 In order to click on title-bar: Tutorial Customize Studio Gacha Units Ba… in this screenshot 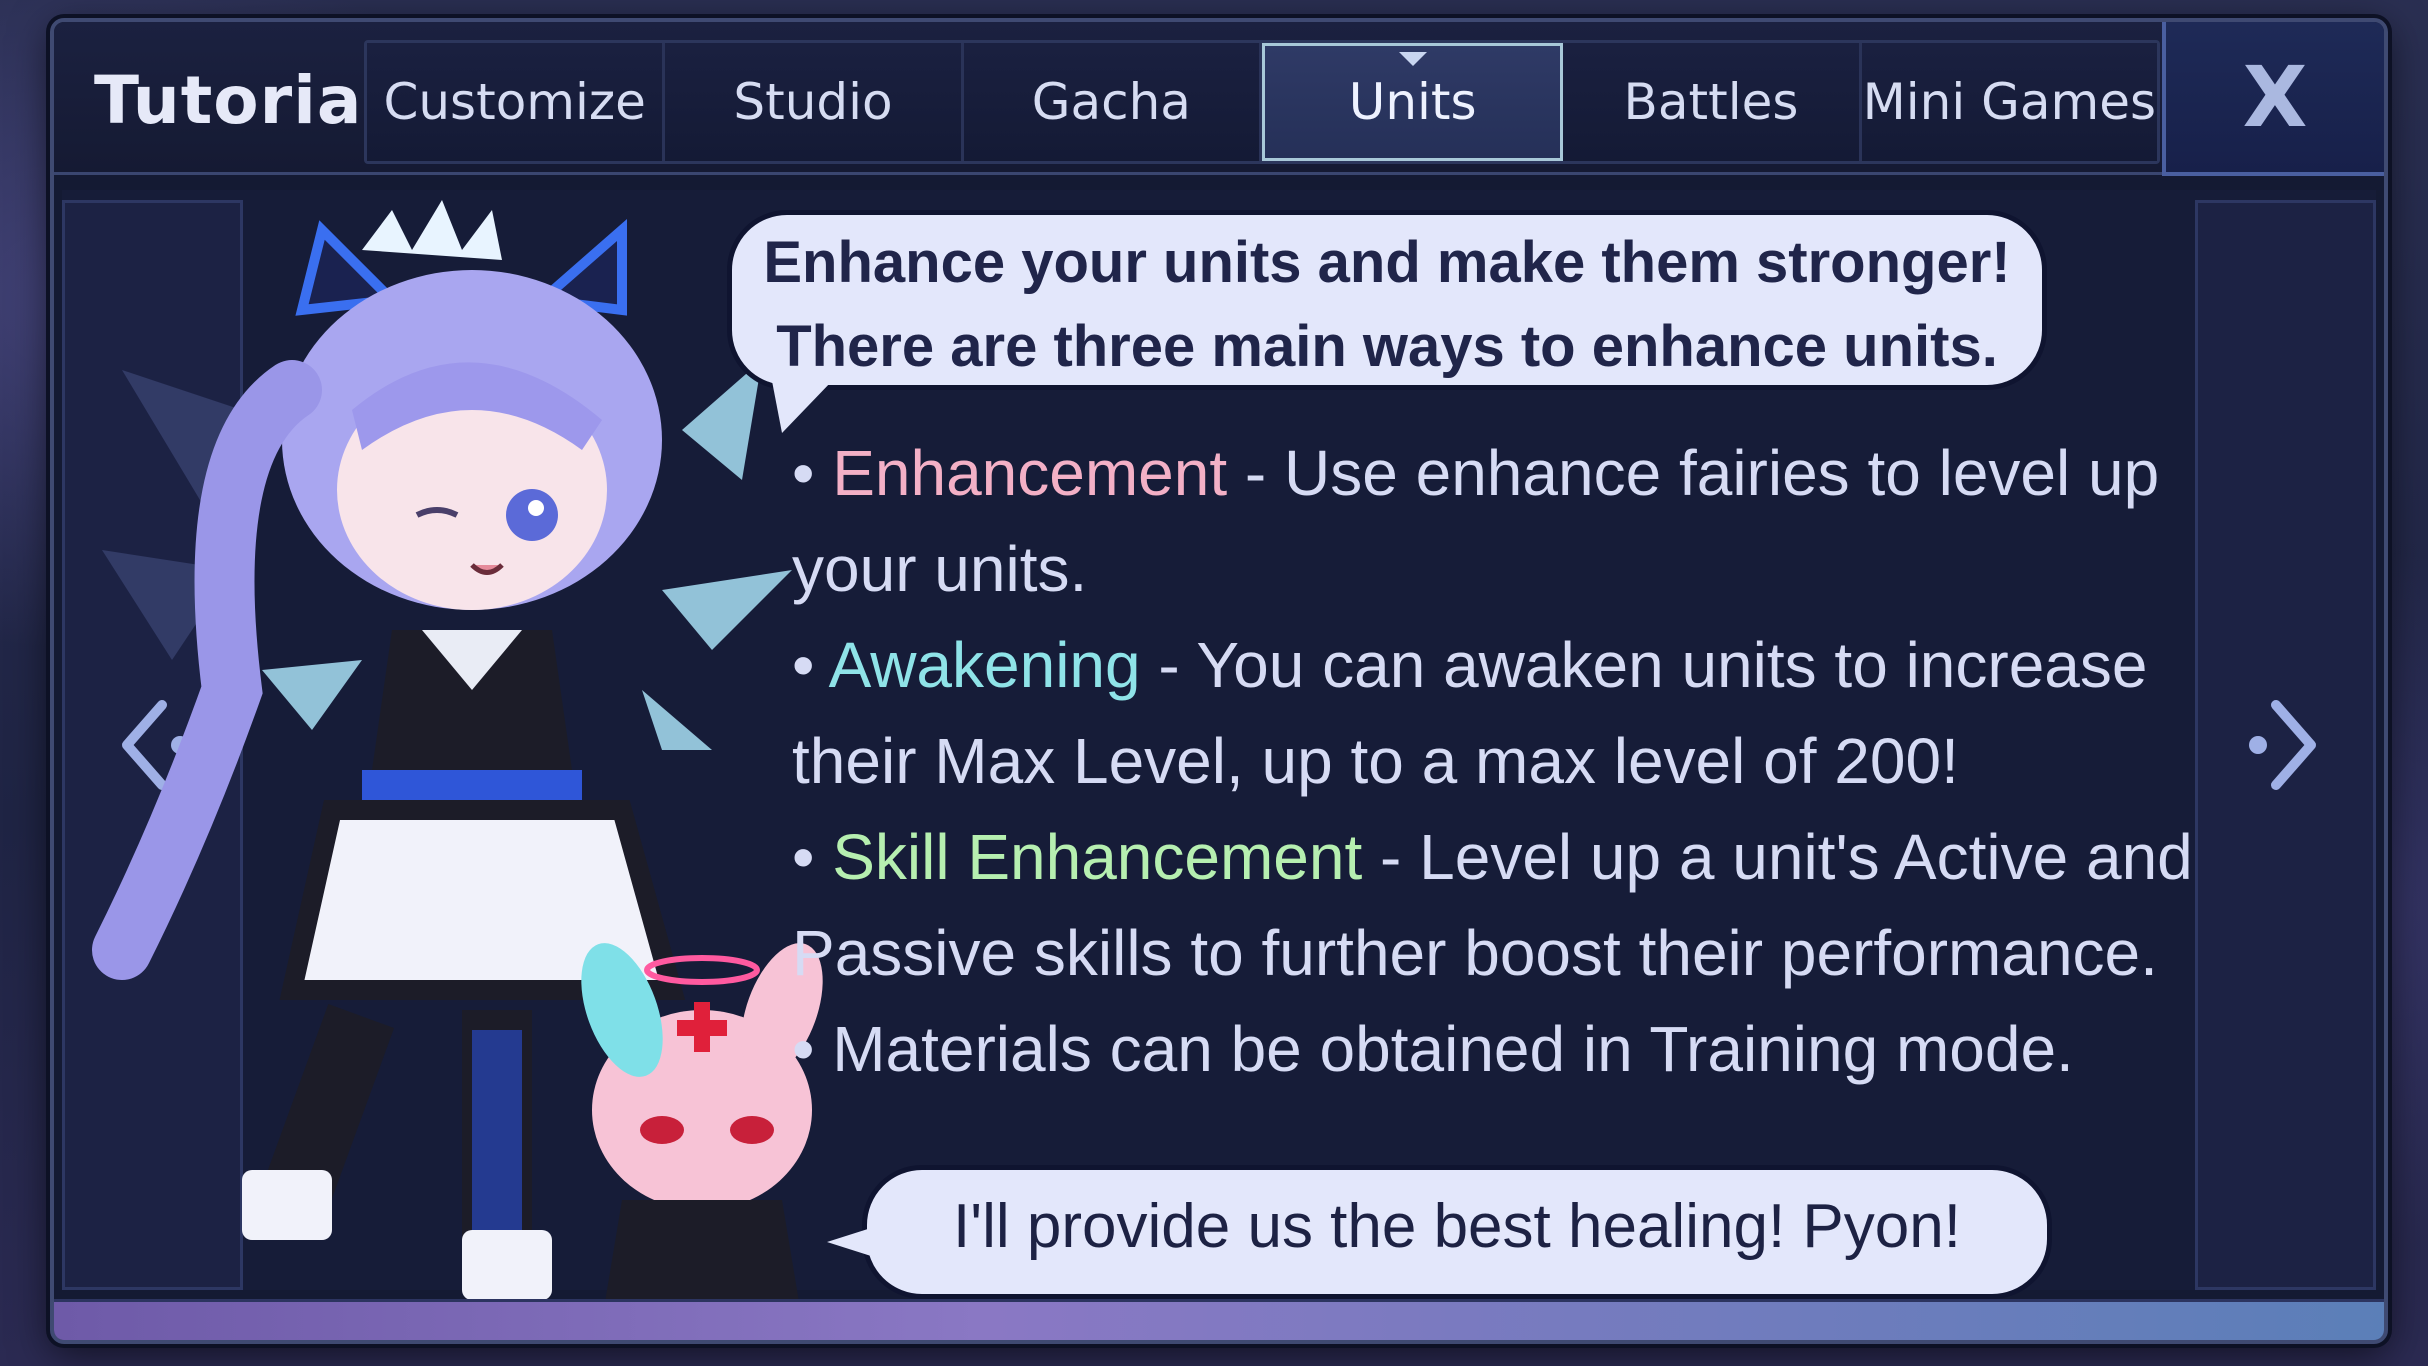, I will do `click(1219, 99)`.